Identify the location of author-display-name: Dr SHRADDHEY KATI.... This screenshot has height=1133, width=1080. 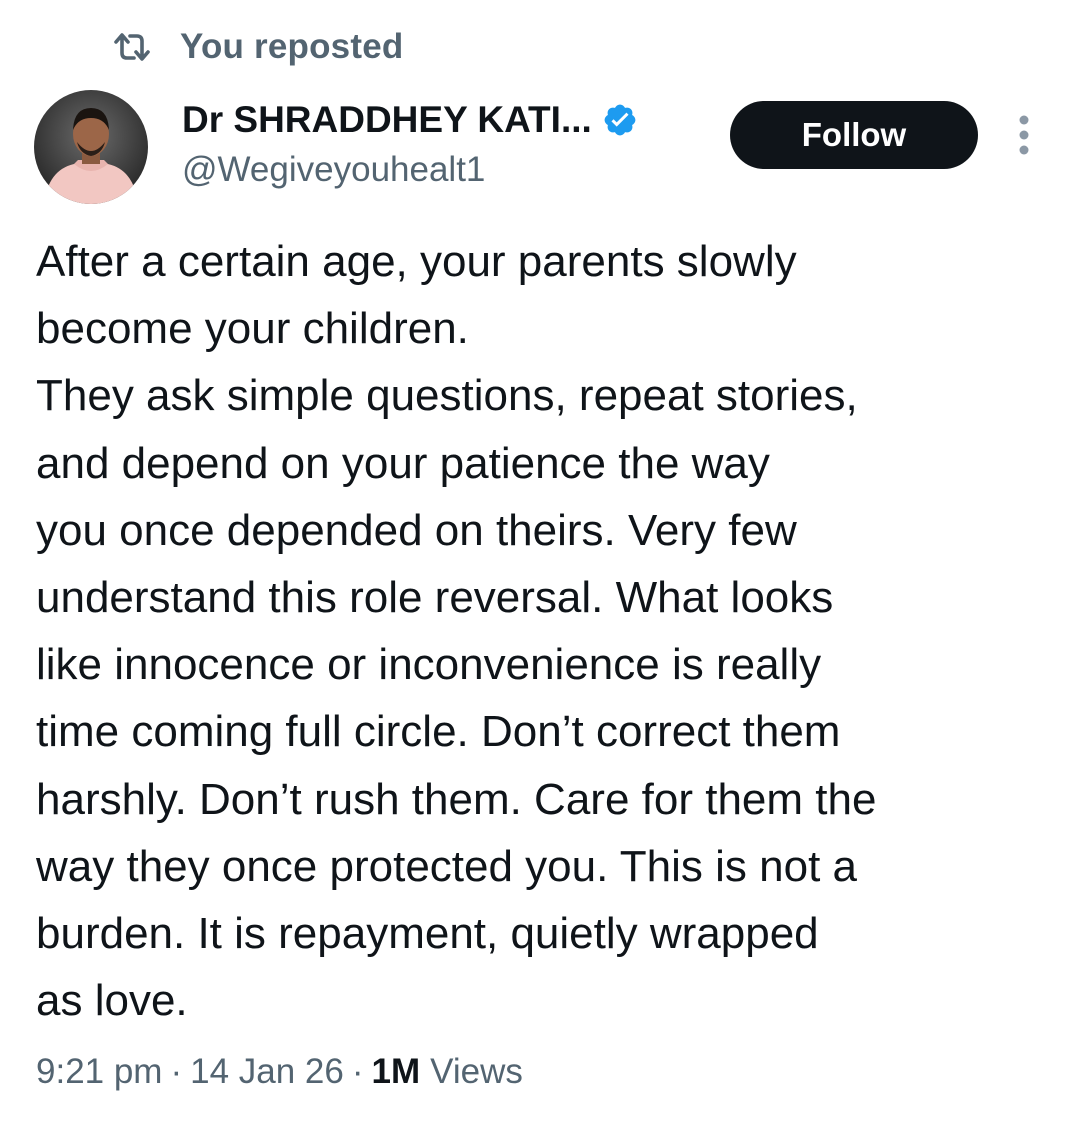
(387, 120).